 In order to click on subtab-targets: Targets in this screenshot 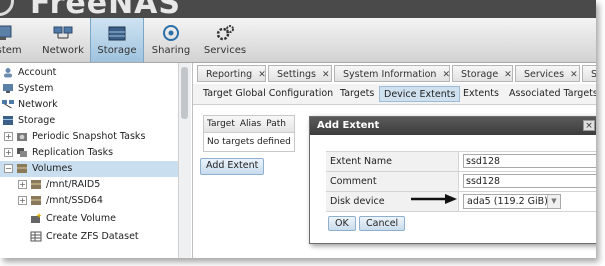, I will do `click(357, 94)`.